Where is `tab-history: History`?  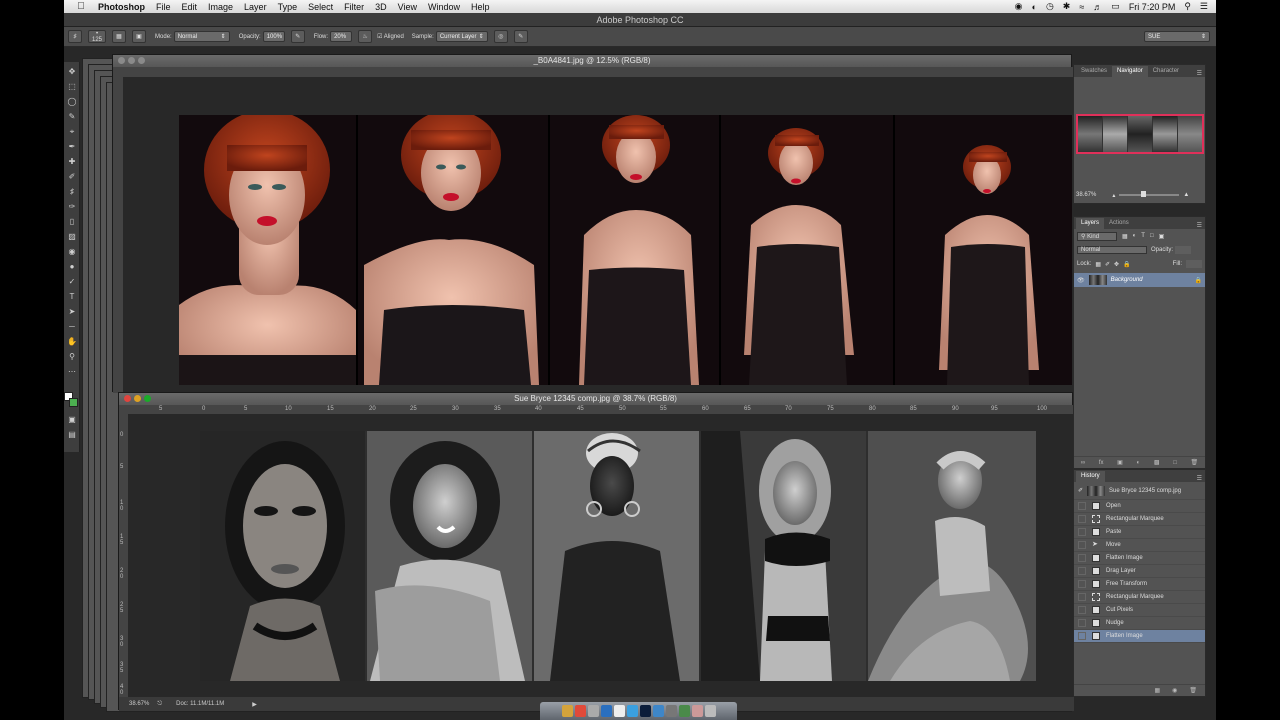
tab-history: History is located at coordinates (1090, 476).